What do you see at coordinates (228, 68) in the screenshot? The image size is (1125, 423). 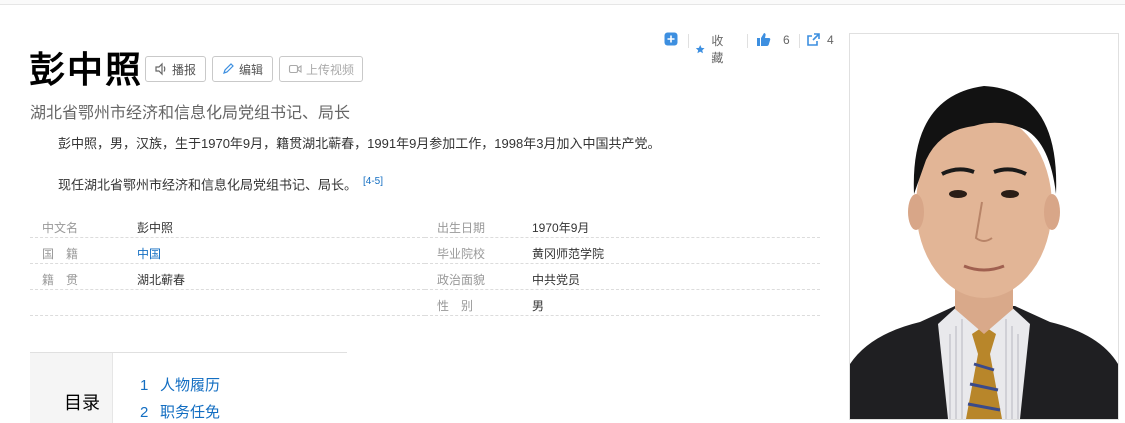 I see `pencil-icon` at bounding box center [228, 68].